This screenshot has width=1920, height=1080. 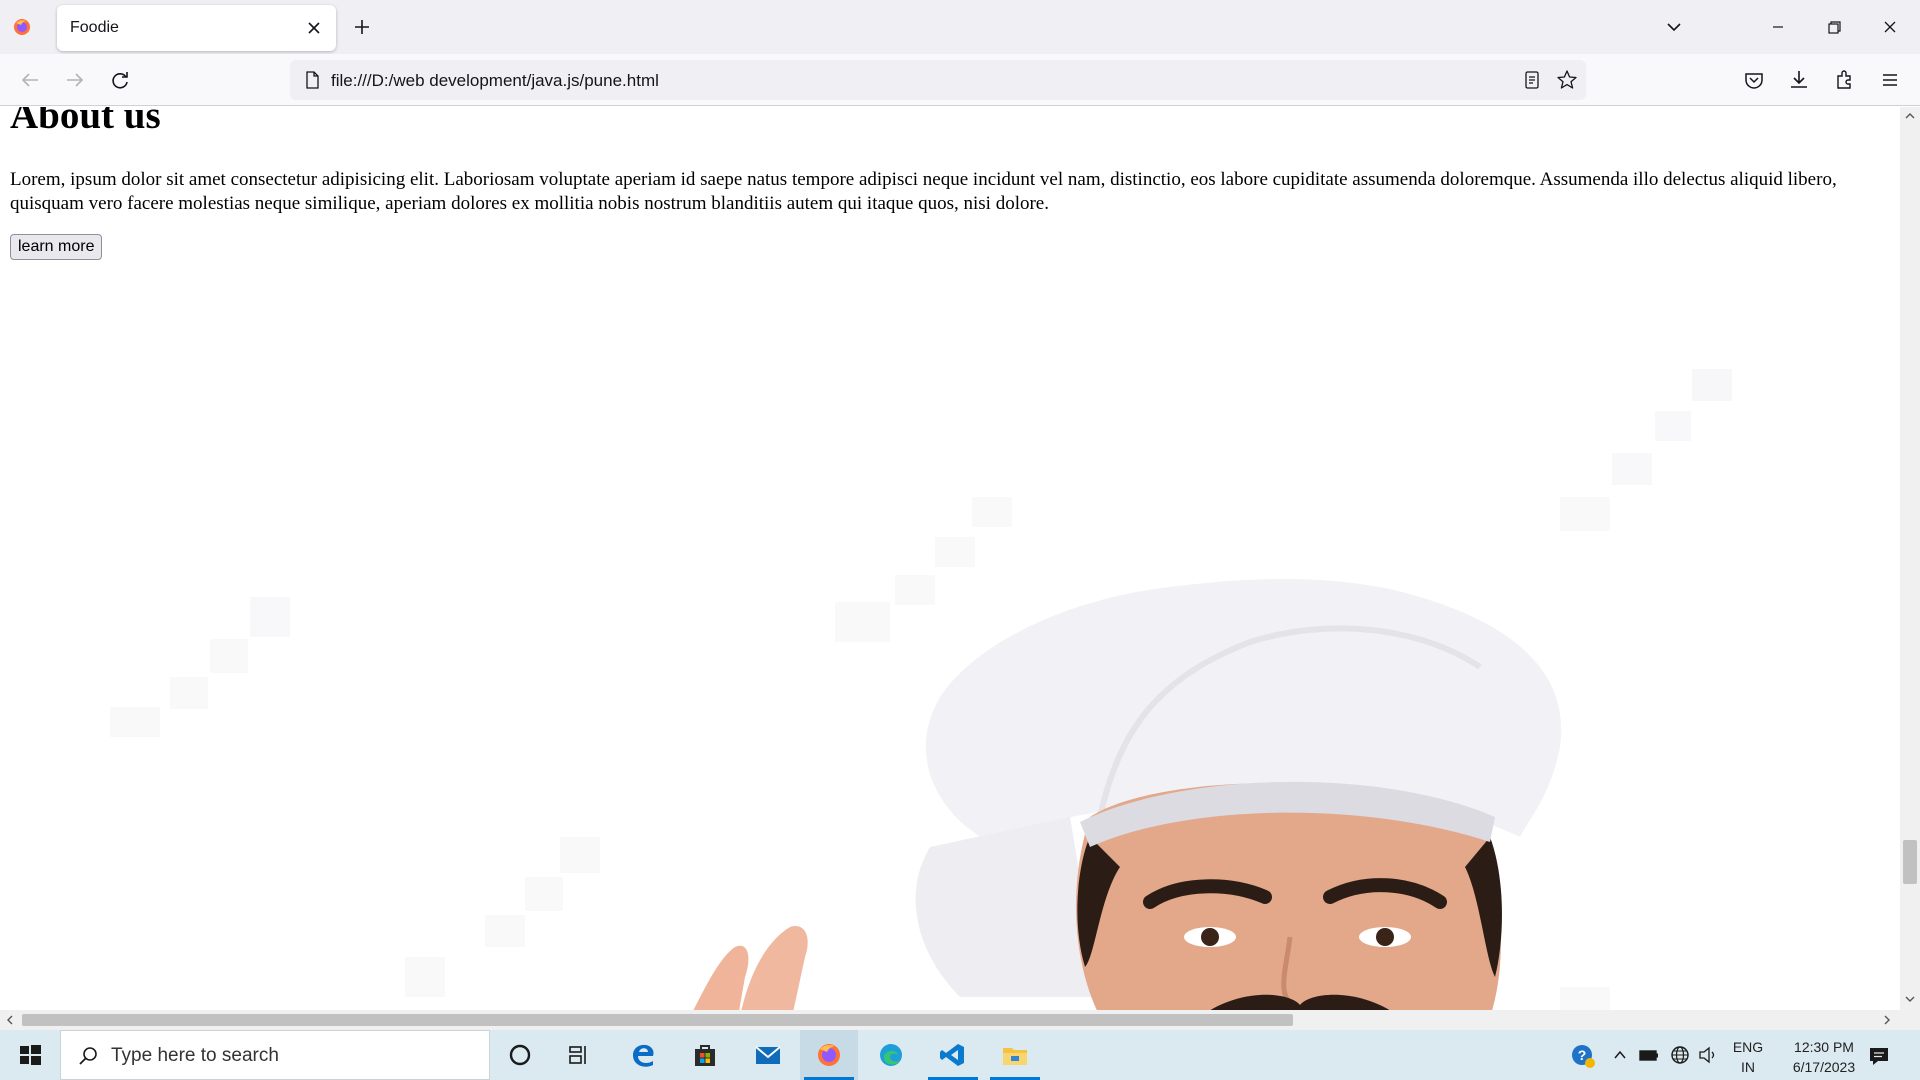 What do you see at coordinates (88, 1056) in the screenshot?
I see `search-icon` at bounding box center [88, 1056].